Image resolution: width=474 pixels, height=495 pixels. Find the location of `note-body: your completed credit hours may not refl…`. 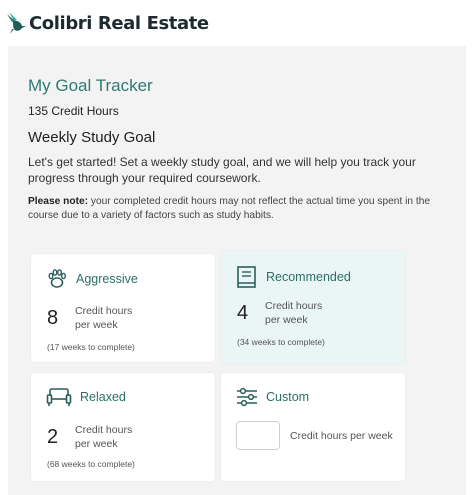

note-body: your completed credit hours may not refl… is located at coordinates (229, 208).